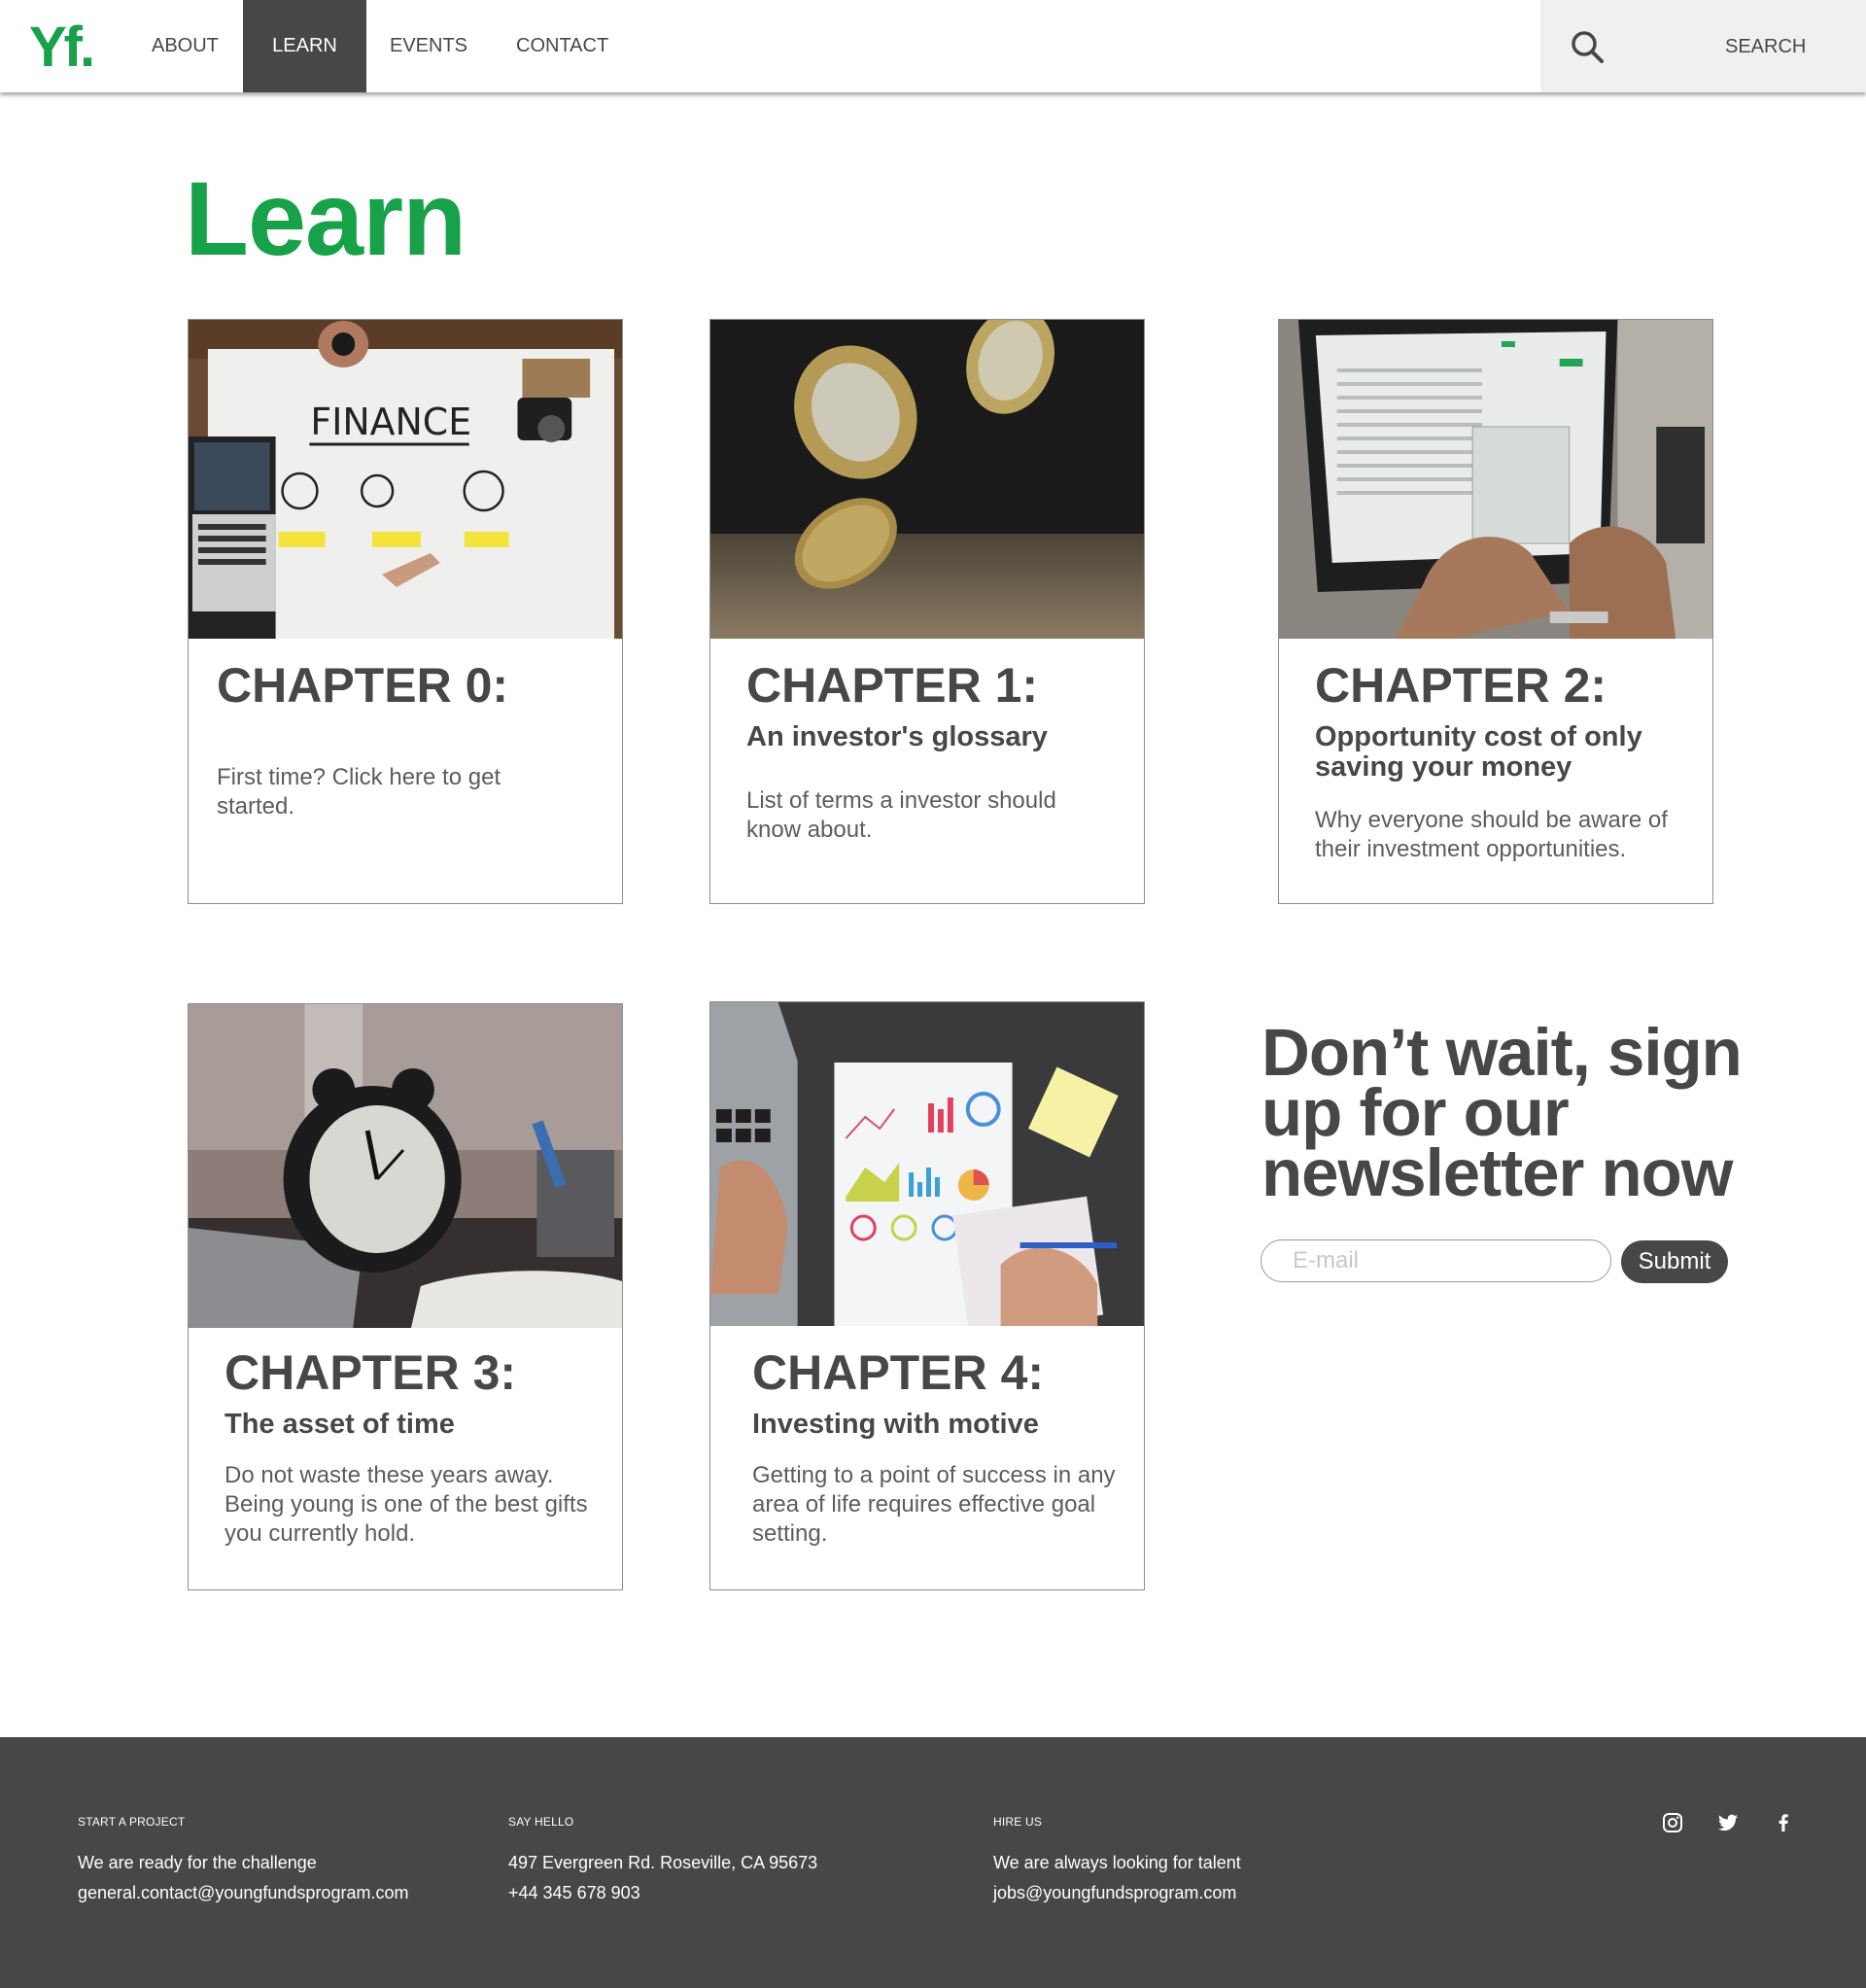 The width and height of the screenshot is (1866, 1988). What do you see at coordinates (1461, 686) in the screenshot?
I see `chapter-heading: CHAPTER 2:` at bounding box center [1461, 686].